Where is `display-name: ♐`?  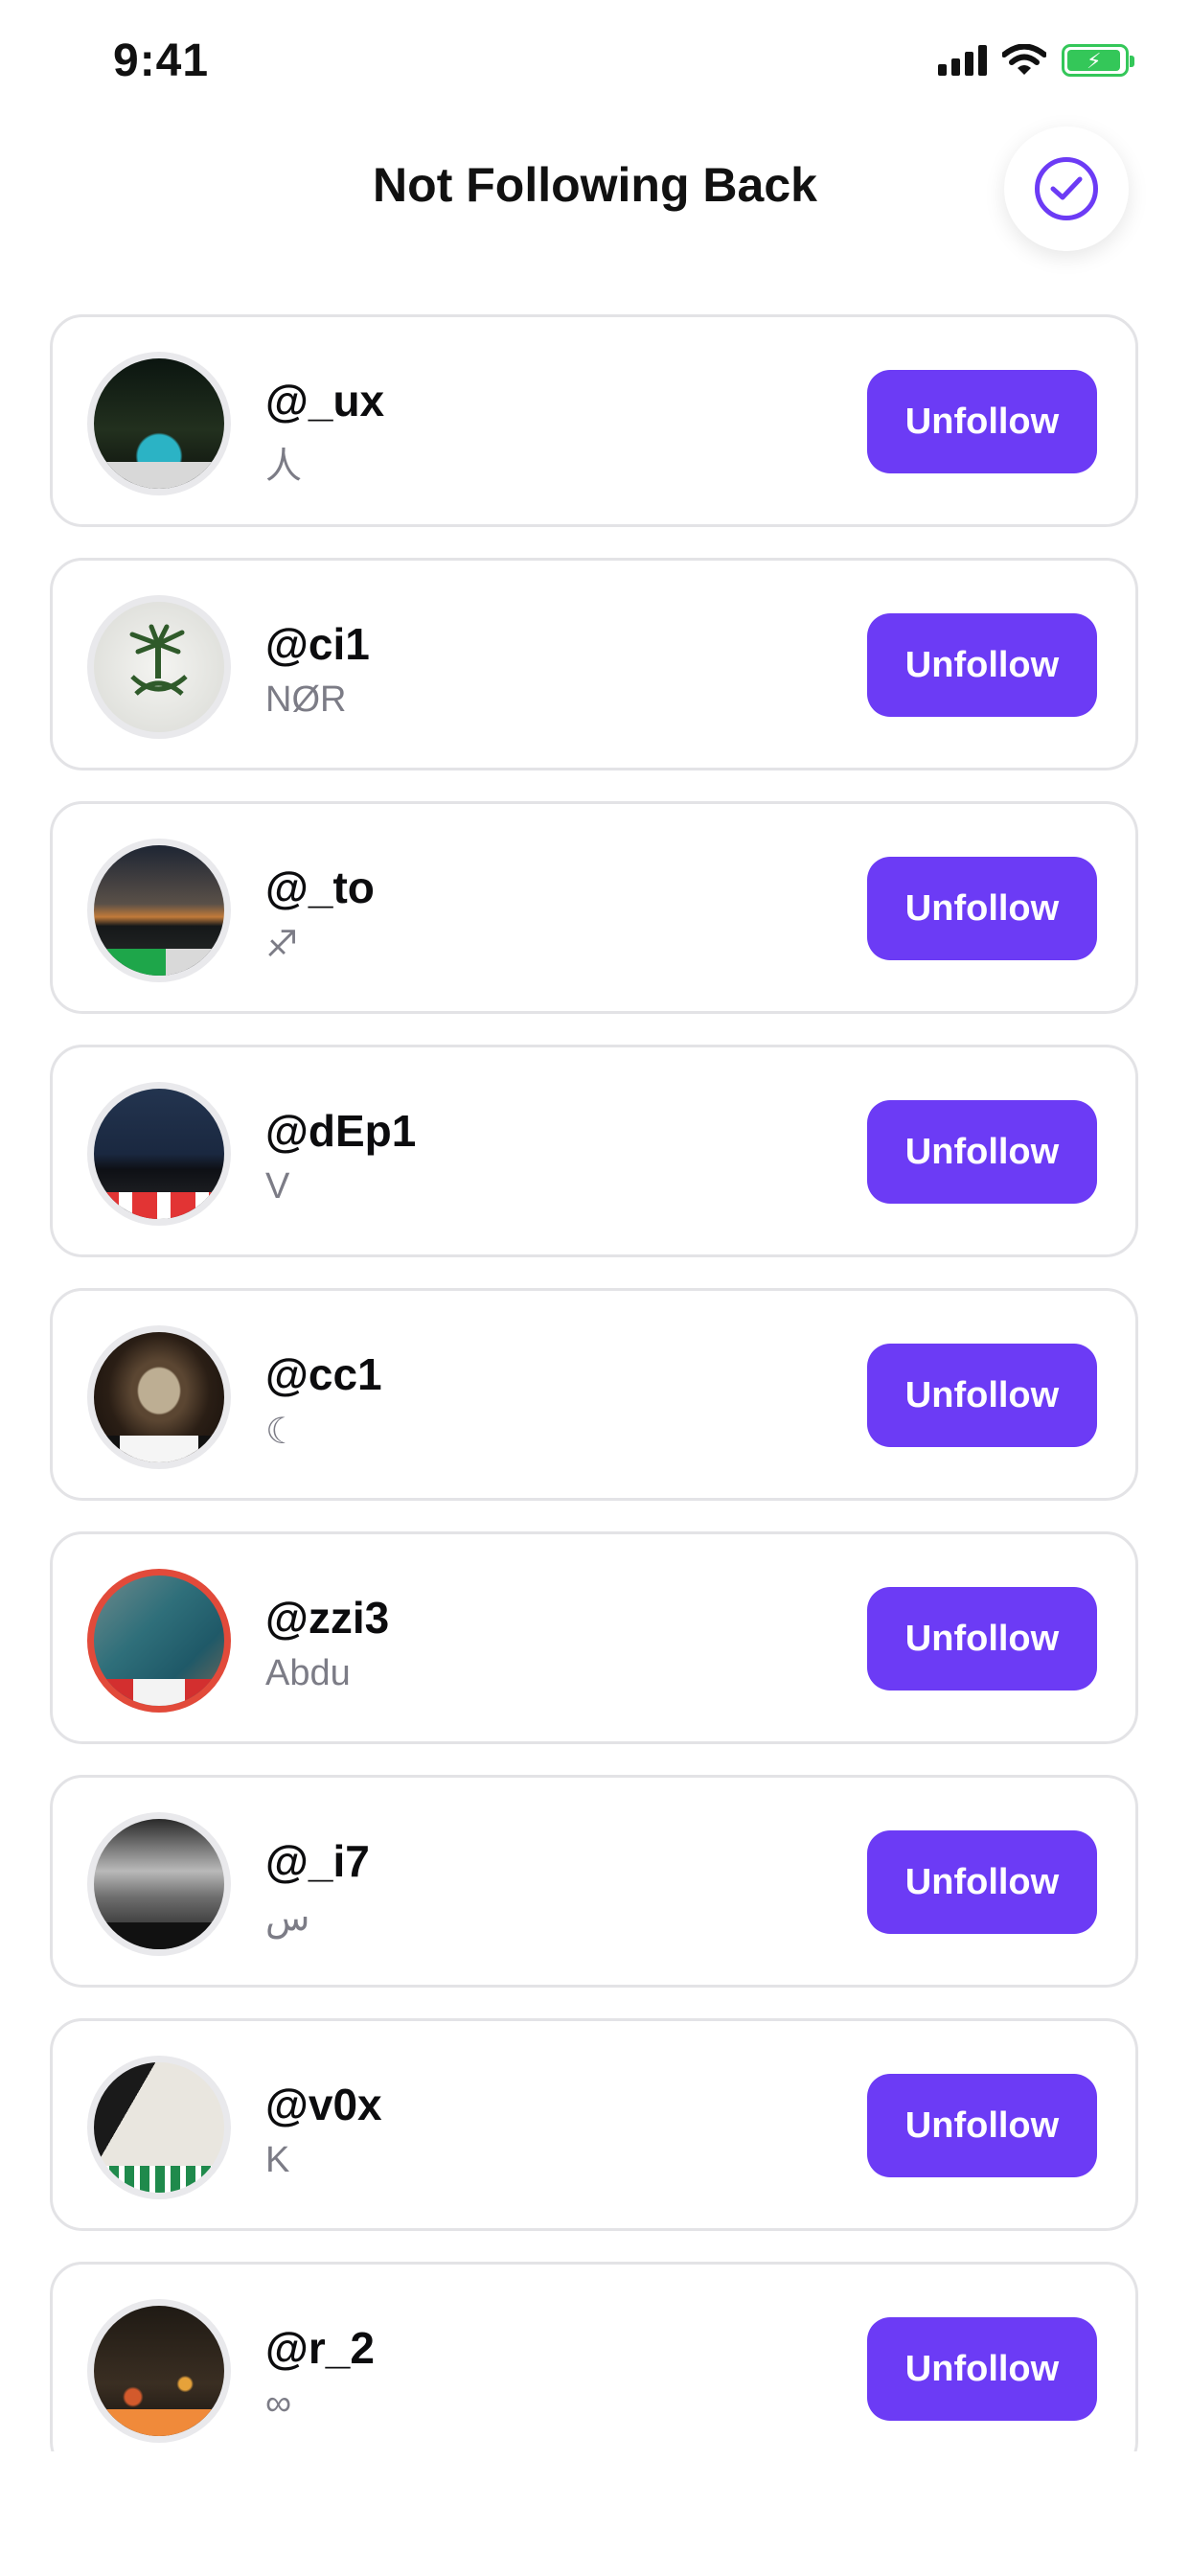
display-name: ♐ is located at coordinates (282, 945).